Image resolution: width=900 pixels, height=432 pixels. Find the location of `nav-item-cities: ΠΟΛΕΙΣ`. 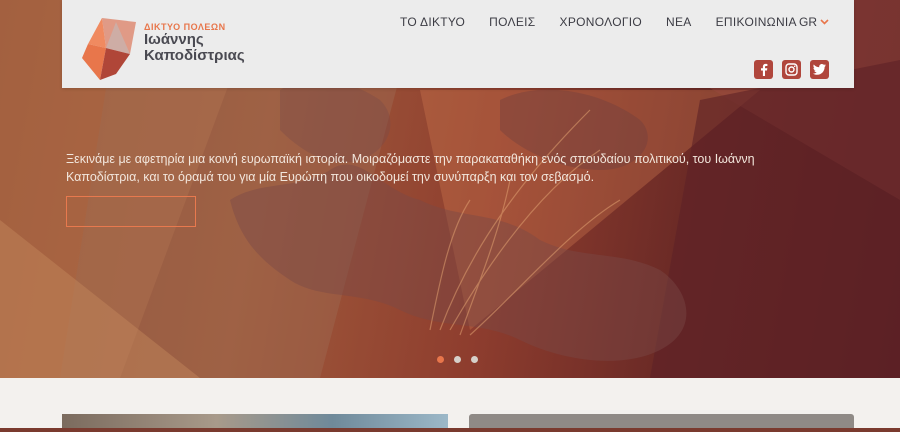

nav-item-cities: ΠΟΛΕΙΣ is located at coordinates (512, 22).